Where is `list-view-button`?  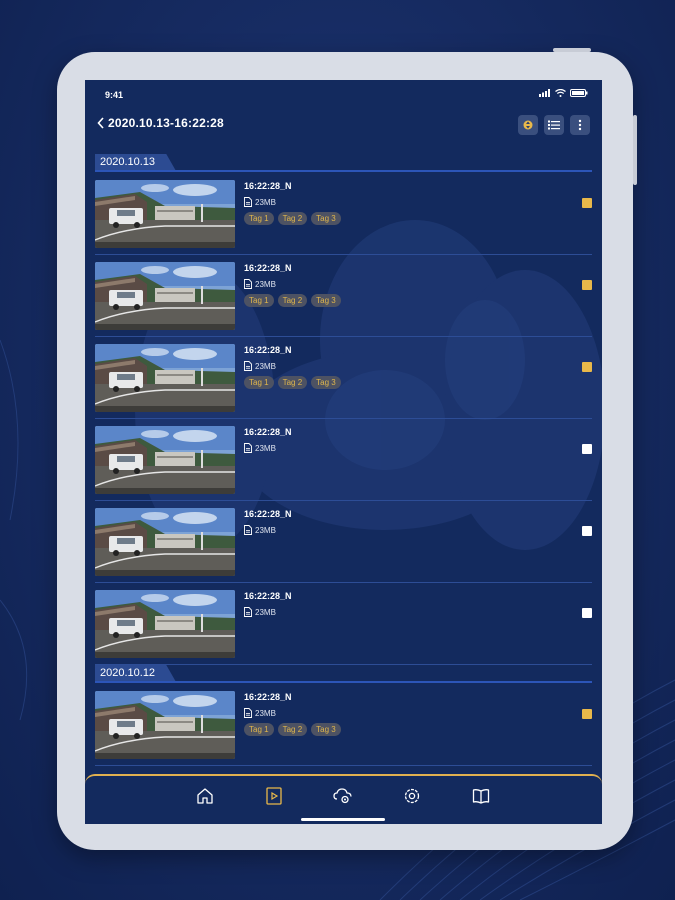
list-view-button is located at coordinates (554, 125).